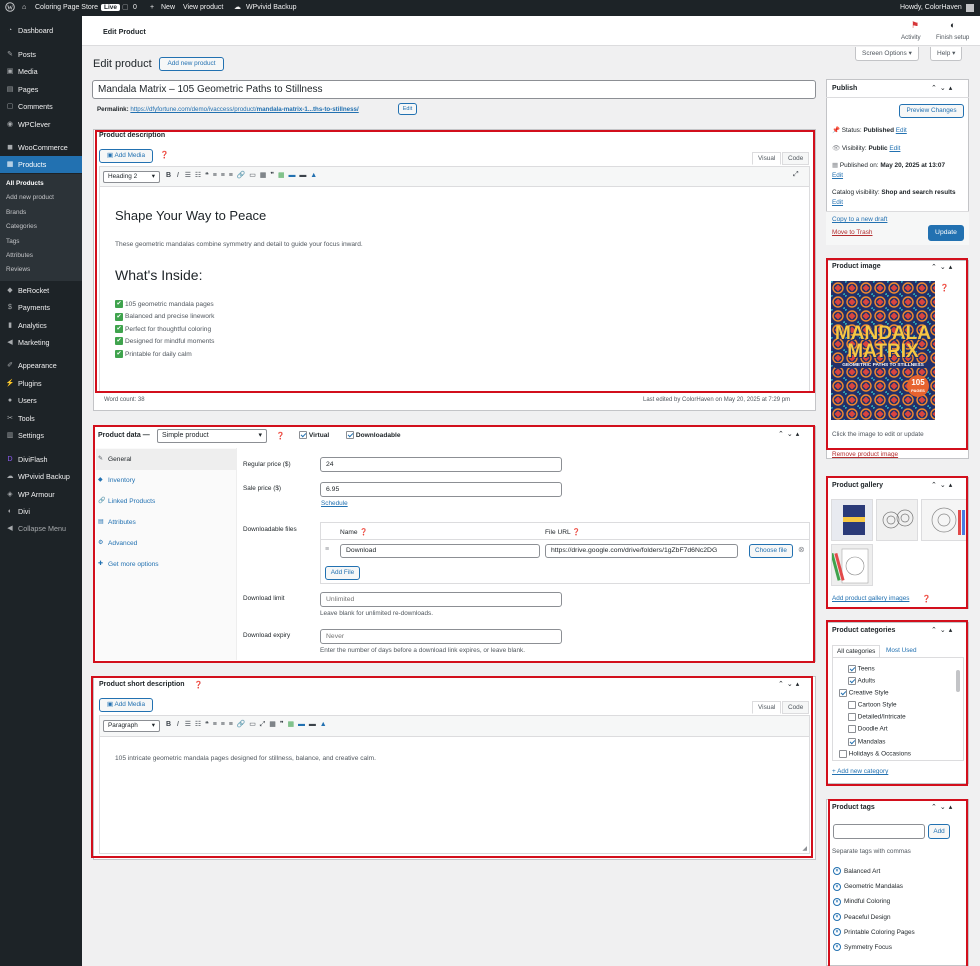 This screenshot has width=980, height=966. Describe the element at coordinates (135, 8) in the screenshot. I see `comments-count: 0` at that location.